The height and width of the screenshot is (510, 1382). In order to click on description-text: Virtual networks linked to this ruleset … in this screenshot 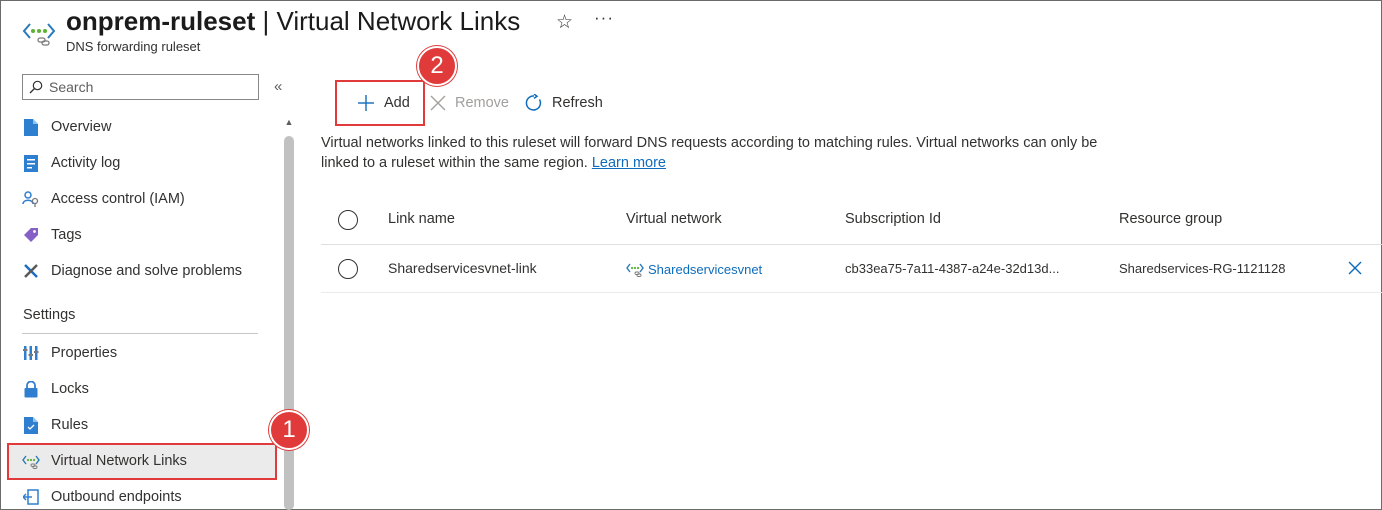, I will do `click(709, 153)`.